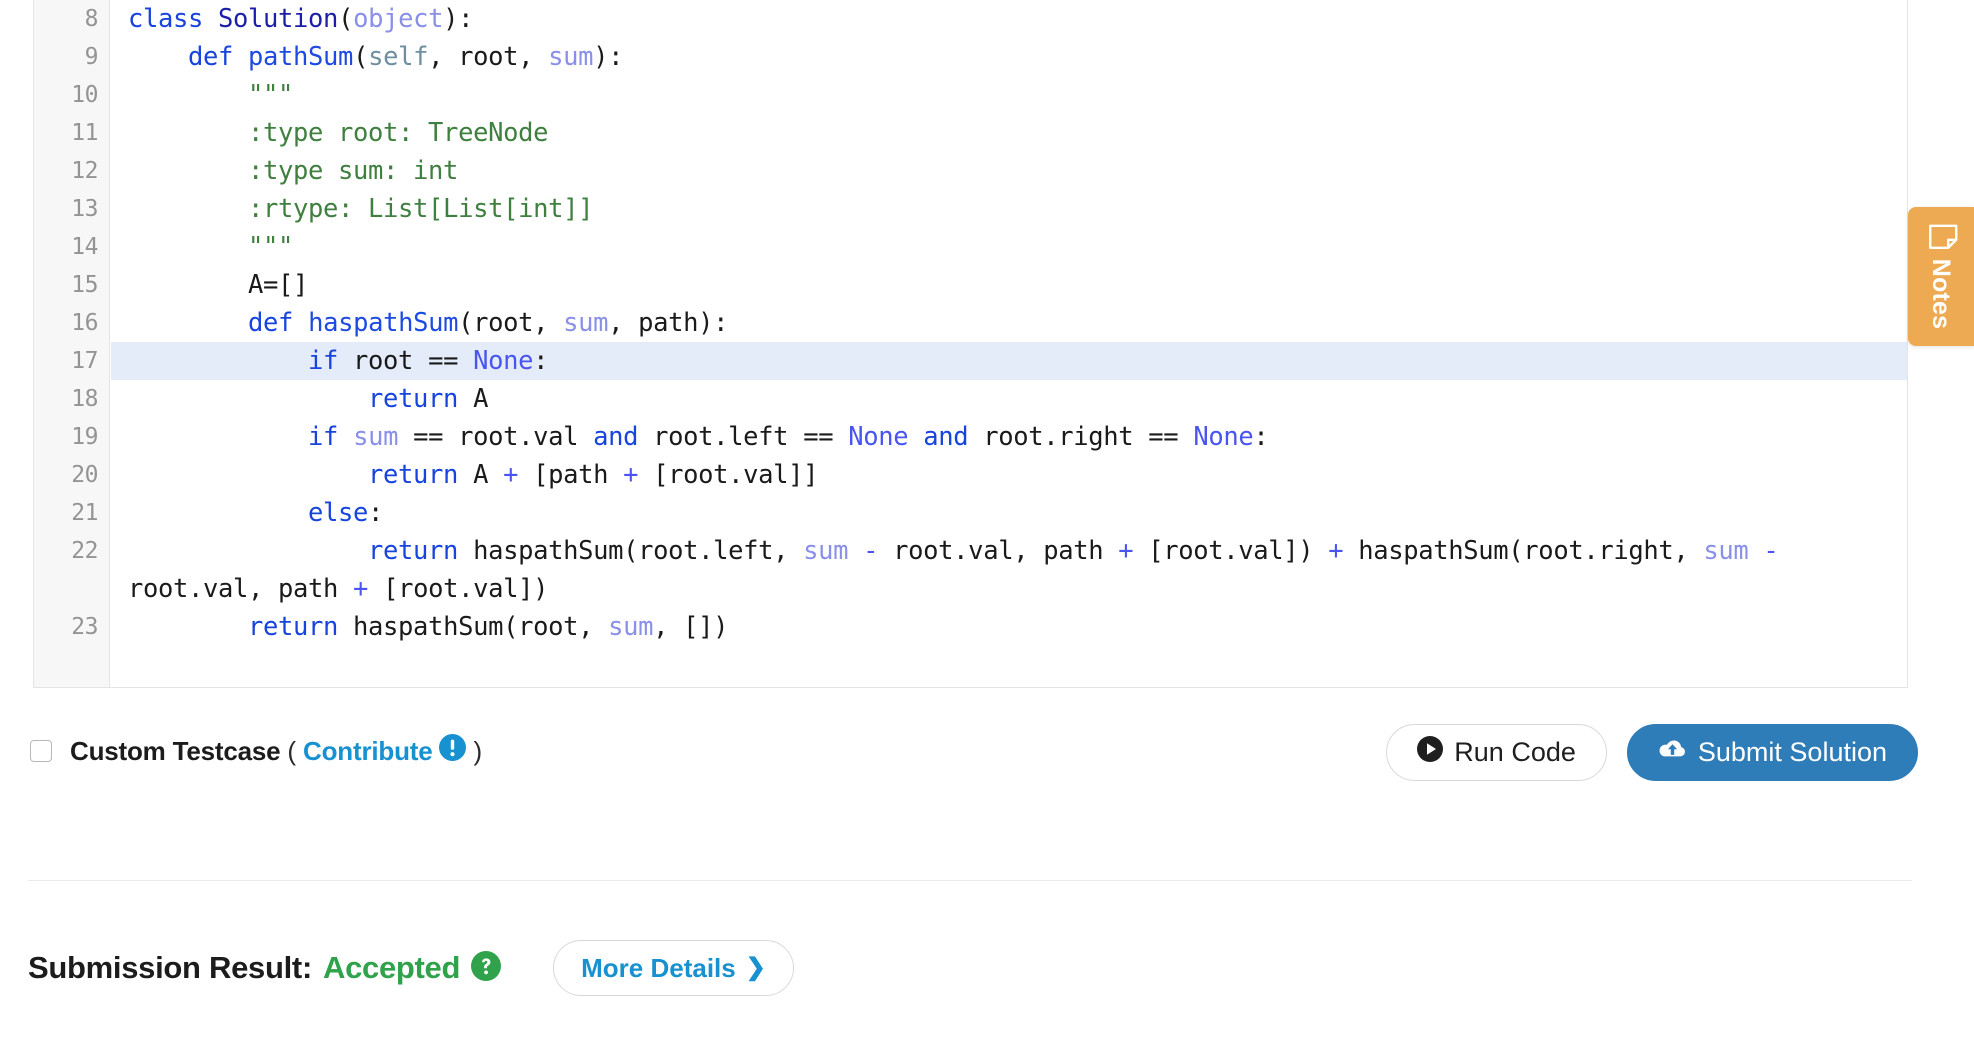  I want to click on custom-testcase-group: Custom Testcase ( Contribute ), so click(259, 751).